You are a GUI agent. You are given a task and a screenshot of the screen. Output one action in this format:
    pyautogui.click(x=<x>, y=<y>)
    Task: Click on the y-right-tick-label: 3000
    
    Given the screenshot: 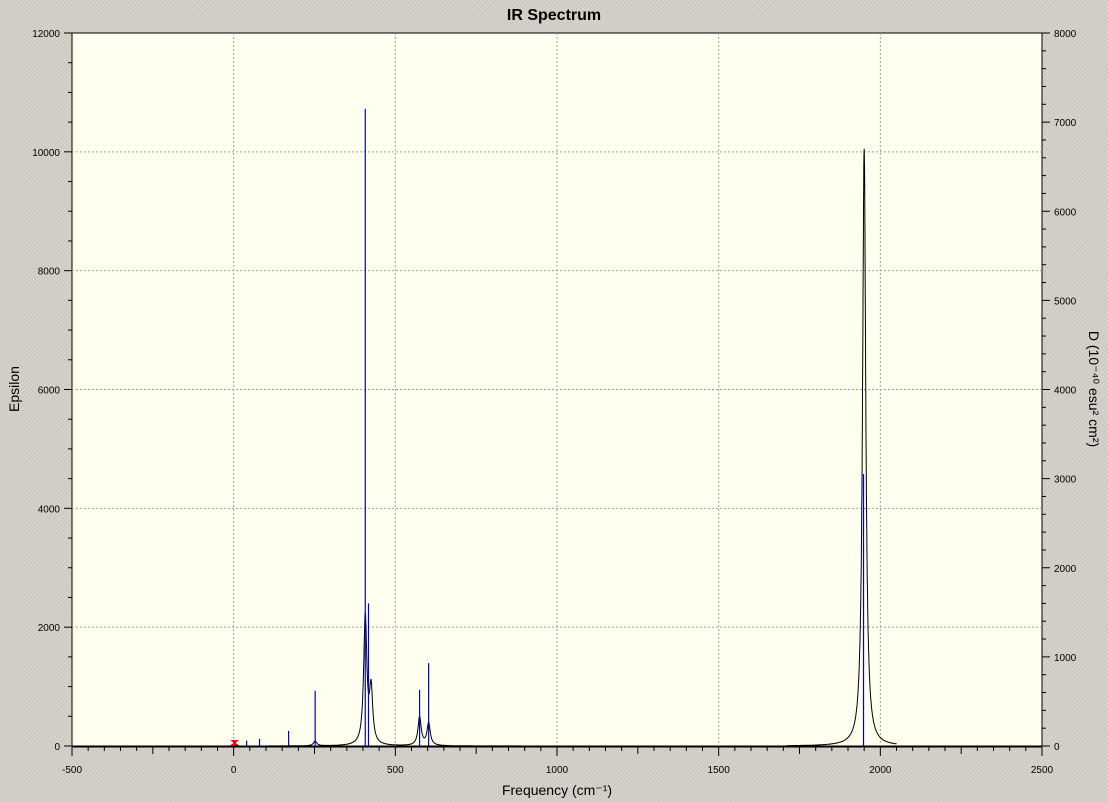 What is the action you would take?
    pyautogui.click(x=1065, y=480)
    